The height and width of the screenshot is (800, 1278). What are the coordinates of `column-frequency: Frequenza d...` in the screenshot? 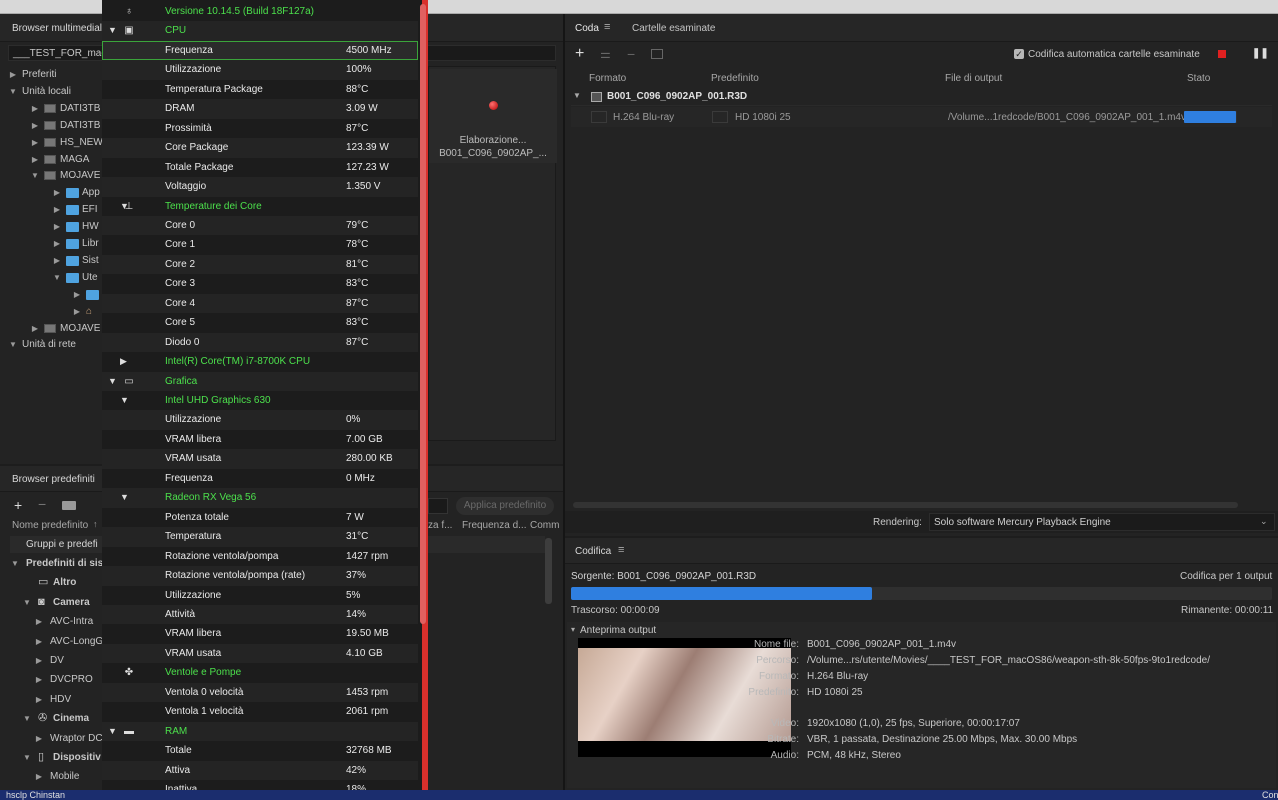 It's located at (494, 525).